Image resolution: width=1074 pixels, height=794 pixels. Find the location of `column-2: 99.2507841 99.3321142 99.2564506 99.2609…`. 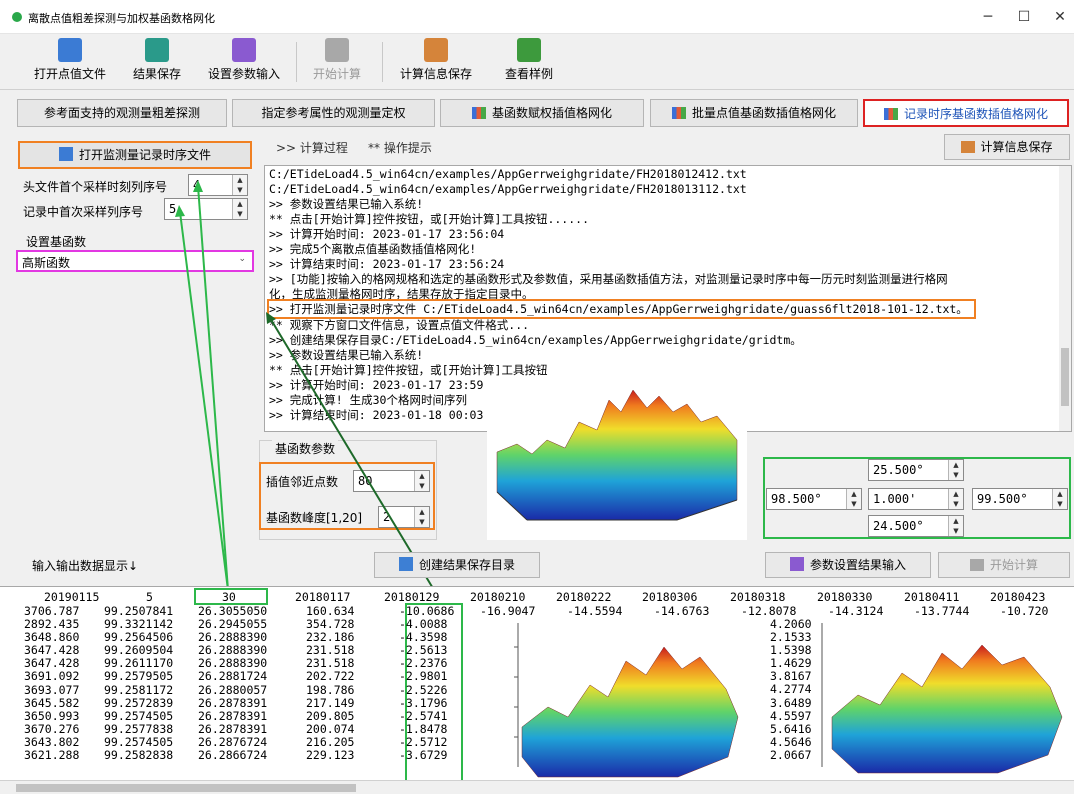

column-2: 99.2507841 99.3321142 99.2564506 99.2609… is located at coordinates (139, 683).